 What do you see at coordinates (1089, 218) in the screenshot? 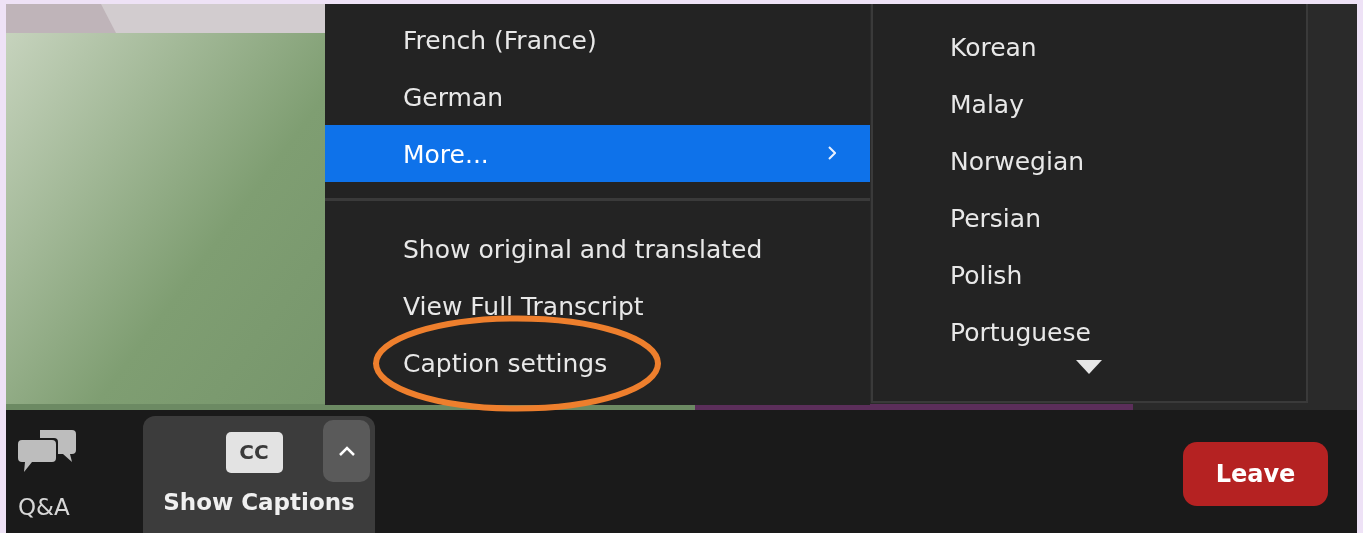
I see `language-item: Persian` at bounding box center [1089, 218].